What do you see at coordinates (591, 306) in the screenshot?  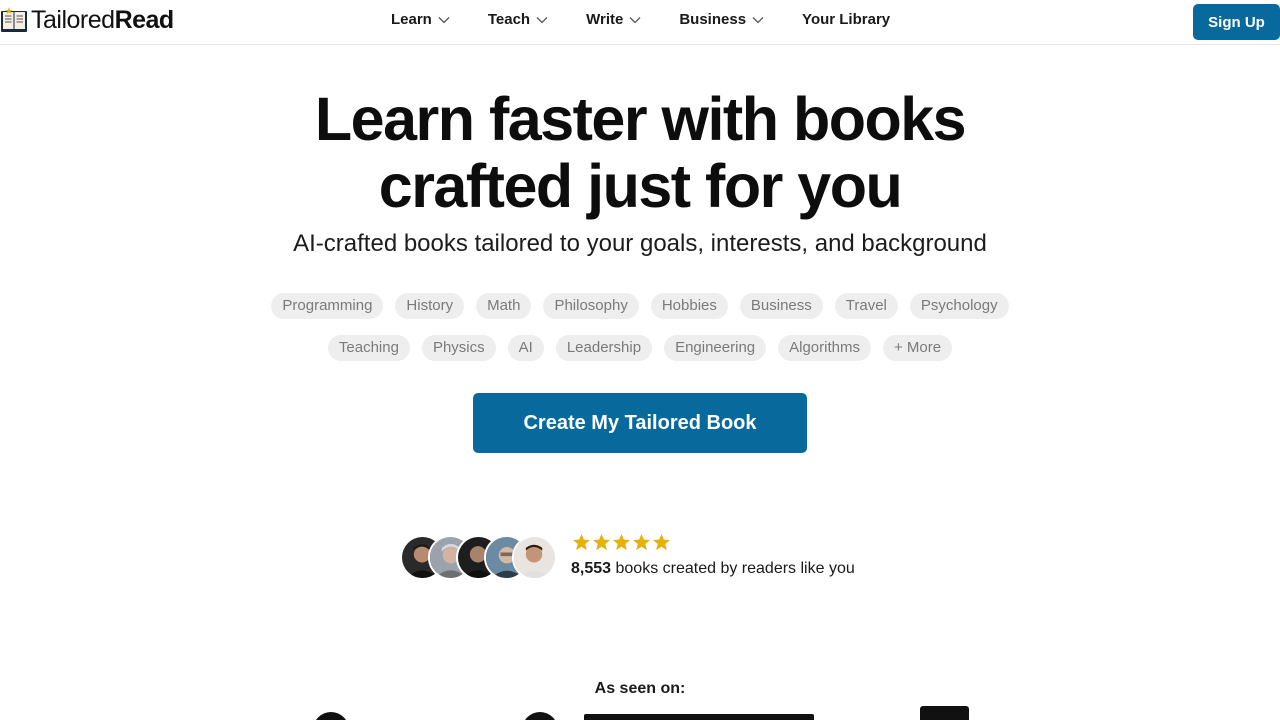 I see `topic-chip-philosophy: Philosophy` at bounding box center [591, 306].